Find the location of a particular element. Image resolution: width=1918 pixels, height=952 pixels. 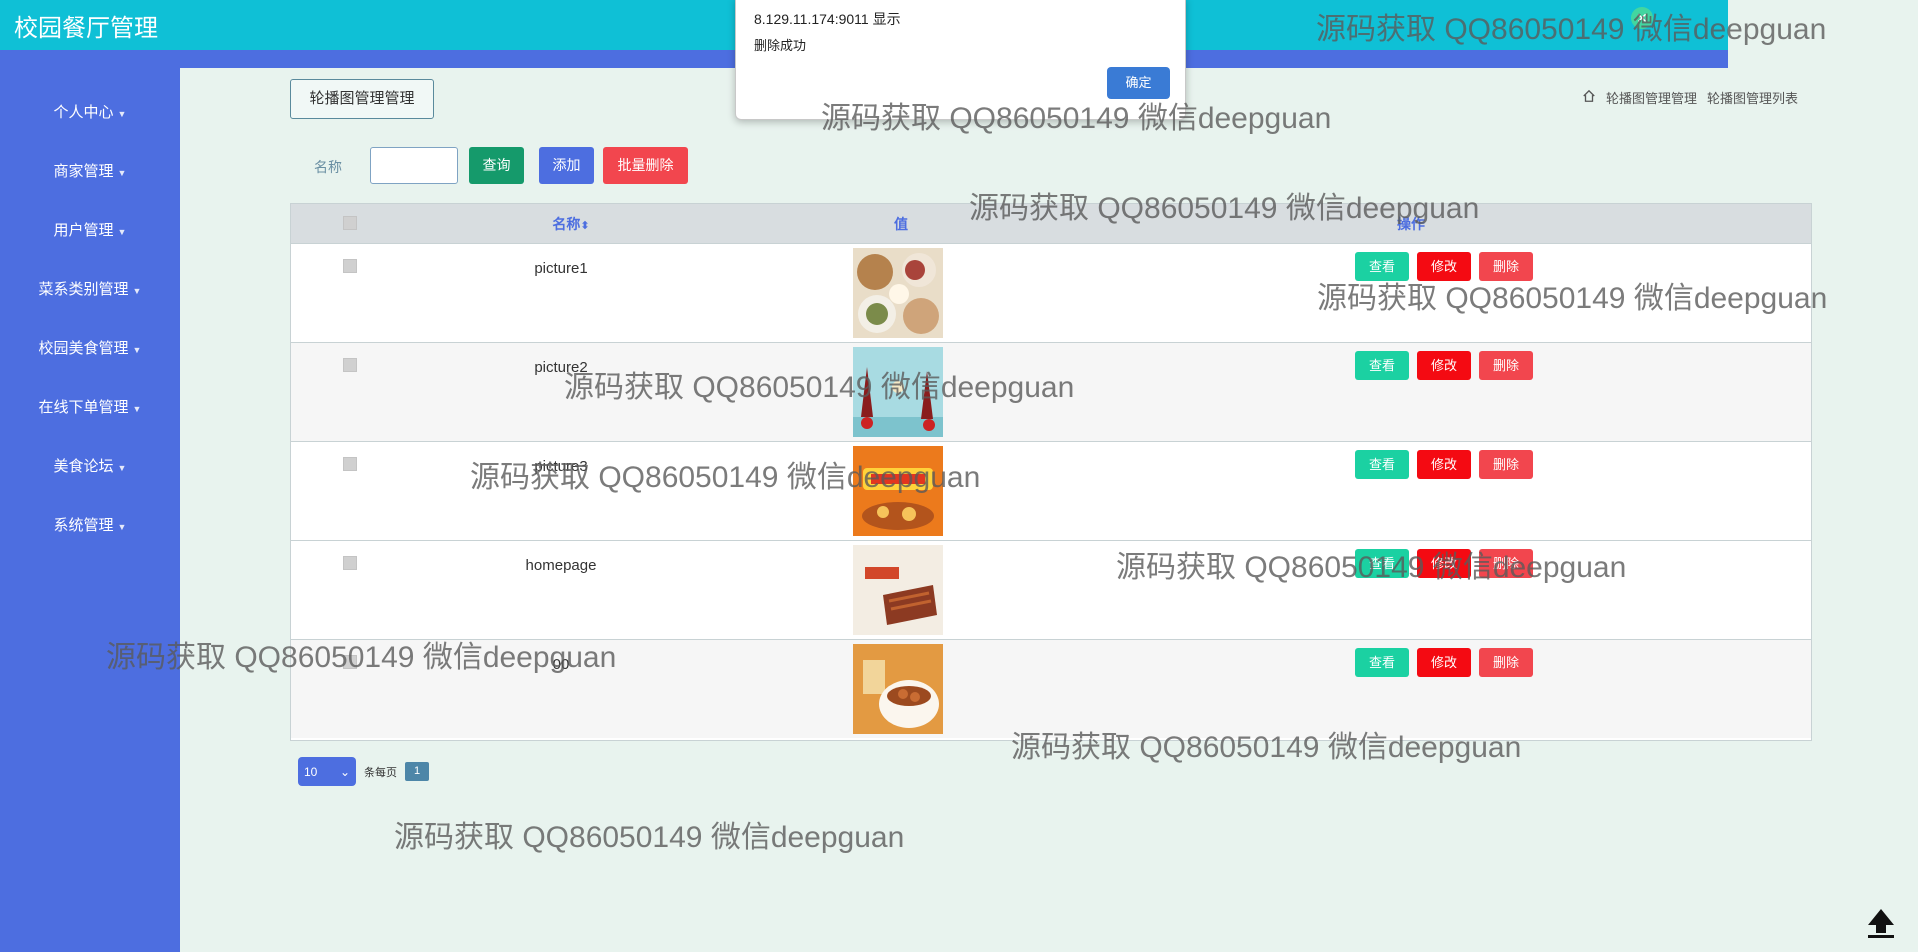

table-row: homepage 查看 修改 删除 is located at coordinates (1051, 589).